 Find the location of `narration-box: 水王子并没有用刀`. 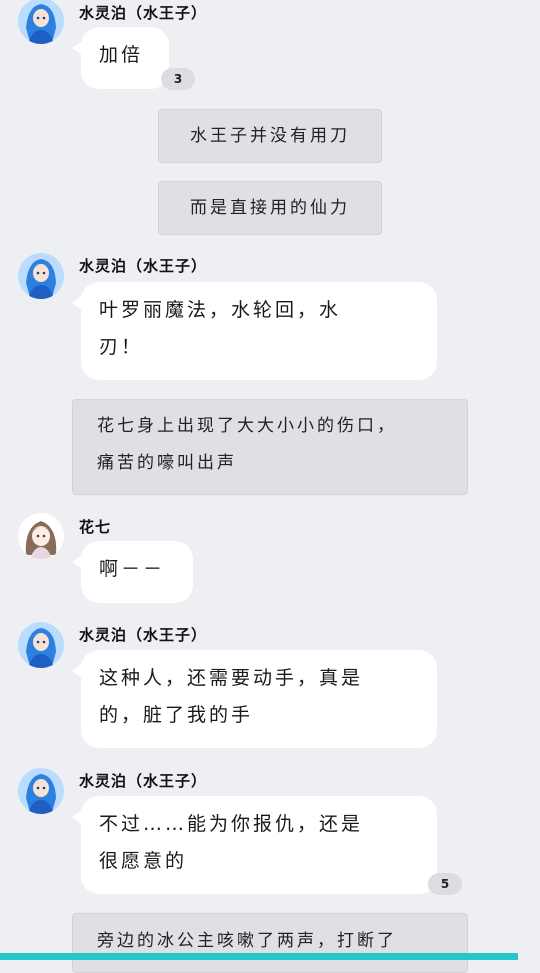

narration-box: 水王子并没有用刀 is located at coordinates (270, 136).